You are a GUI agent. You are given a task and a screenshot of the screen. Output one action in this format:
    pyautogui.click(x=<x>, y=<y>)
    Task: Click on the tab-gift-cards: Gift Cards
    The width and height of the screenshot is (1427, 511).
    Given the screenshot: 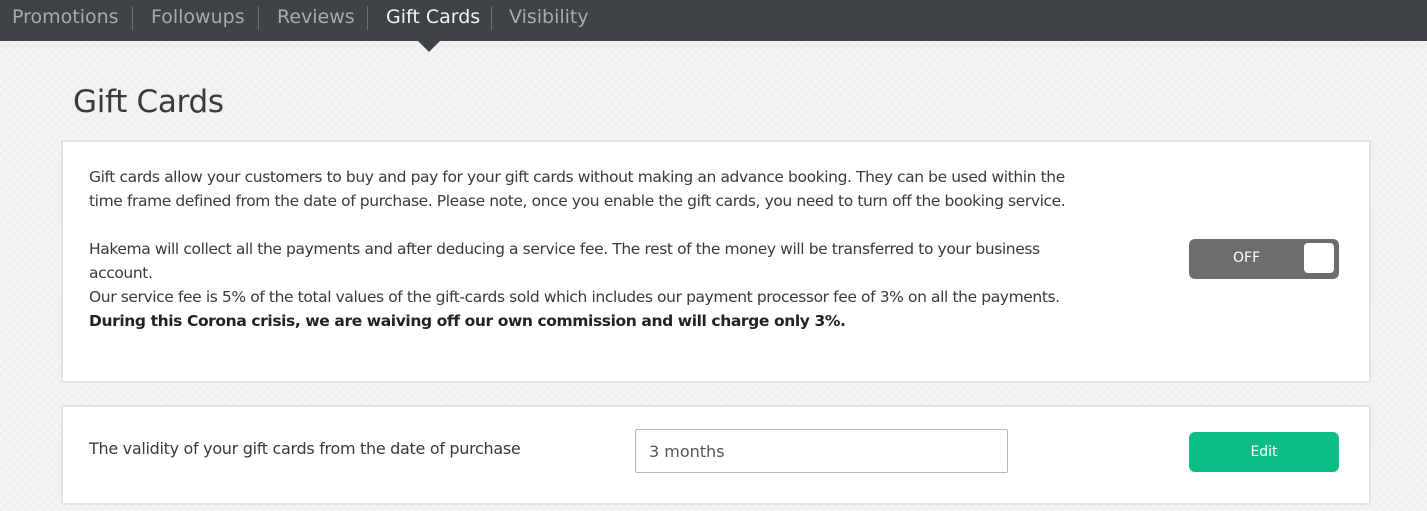 What is the action you would take?
    pyautogui.click(x=433, y=17)
    